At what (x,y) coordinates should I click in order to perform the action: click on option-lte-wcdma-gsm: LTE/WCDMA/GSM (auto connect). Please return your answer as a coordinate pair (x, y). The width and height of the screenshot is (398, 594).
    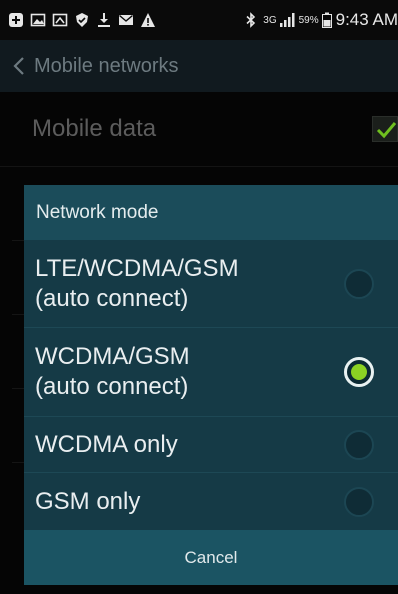
    Looking at the image, I should click on (211, 284).